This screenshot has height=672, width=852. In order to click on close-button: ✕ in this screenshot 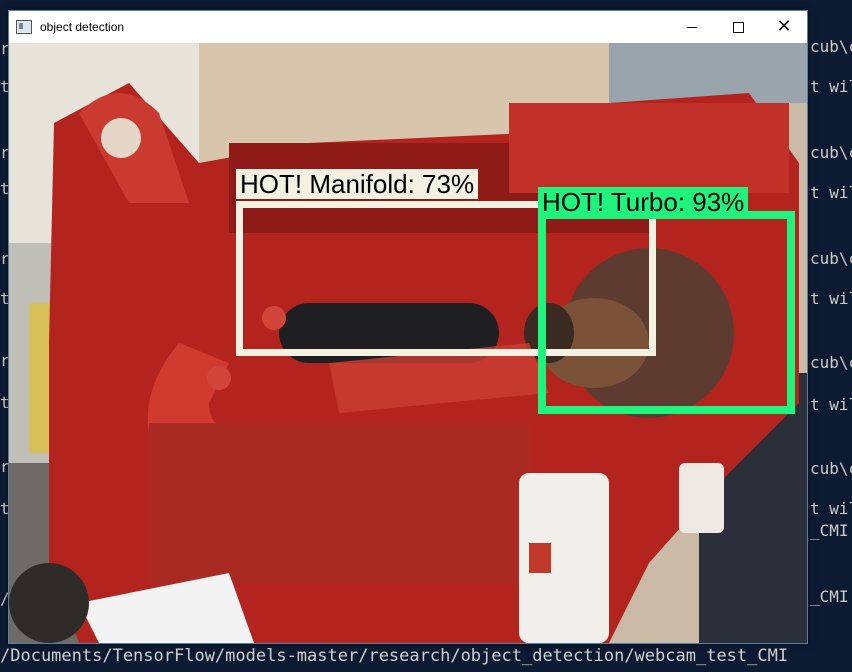, I will do `click(784, 27)`.